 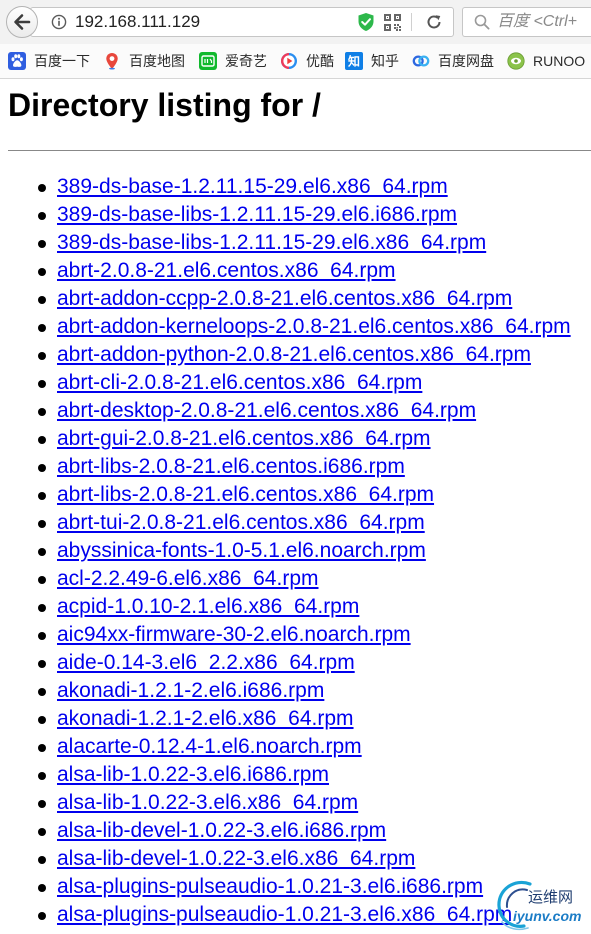 I want to click on zhihu-icon: 知, so click(x=354, y=61).